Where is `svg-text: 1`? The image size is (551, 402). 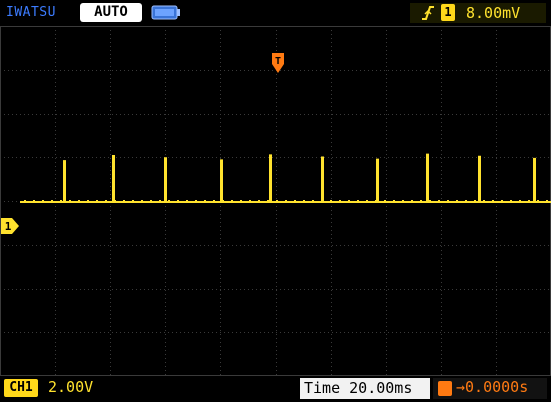 svg-text: 1 is located at coordinates (8, 226).